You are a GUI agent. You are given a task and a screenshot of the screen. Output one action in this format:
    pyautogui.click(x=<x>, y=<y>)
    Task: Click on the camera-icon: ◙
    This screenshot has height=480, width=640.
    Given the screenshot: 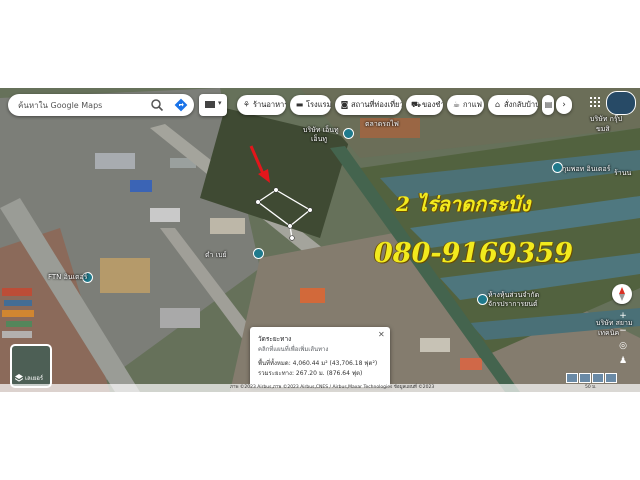 What is the action you would take?
    pyautogui.click(x=344, y=104)
    